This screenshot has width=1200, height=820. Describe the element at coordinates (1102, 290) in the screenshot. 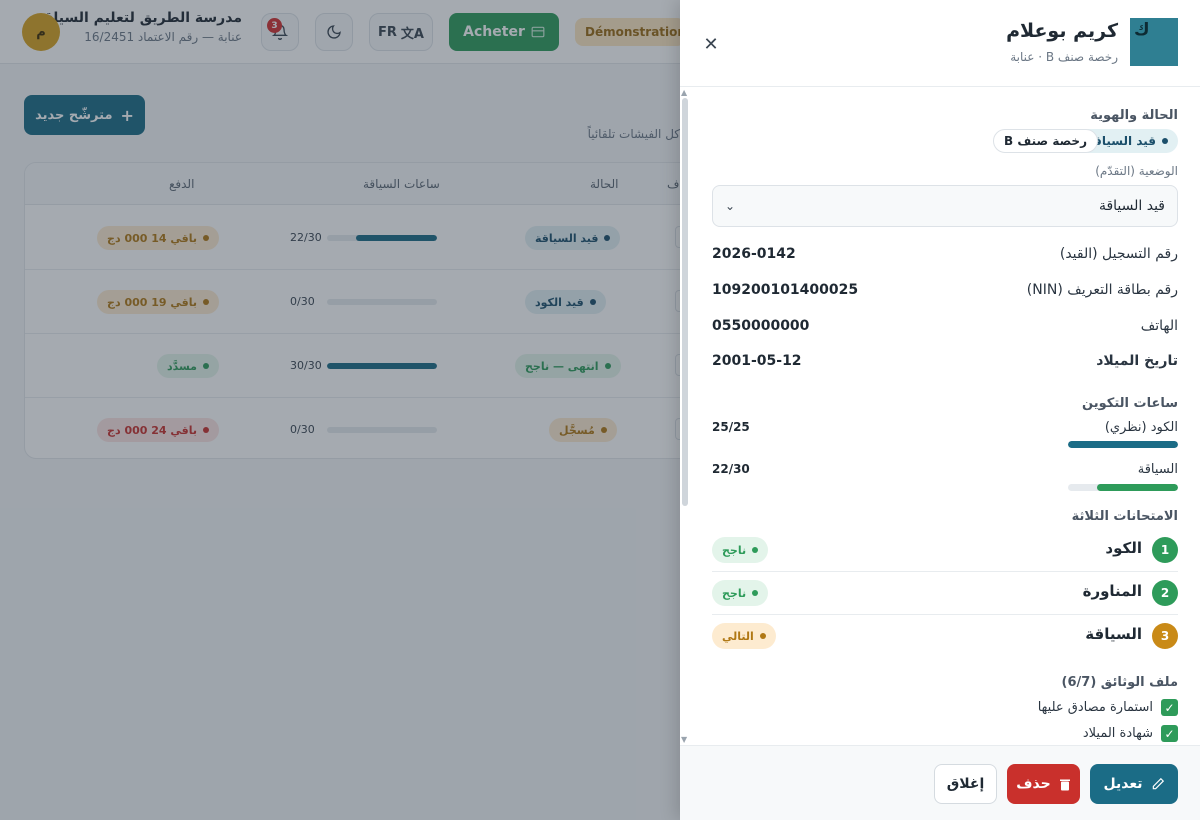

I see `field-label-nin: رقم بطاقة التعريف (NIN)` at that location.